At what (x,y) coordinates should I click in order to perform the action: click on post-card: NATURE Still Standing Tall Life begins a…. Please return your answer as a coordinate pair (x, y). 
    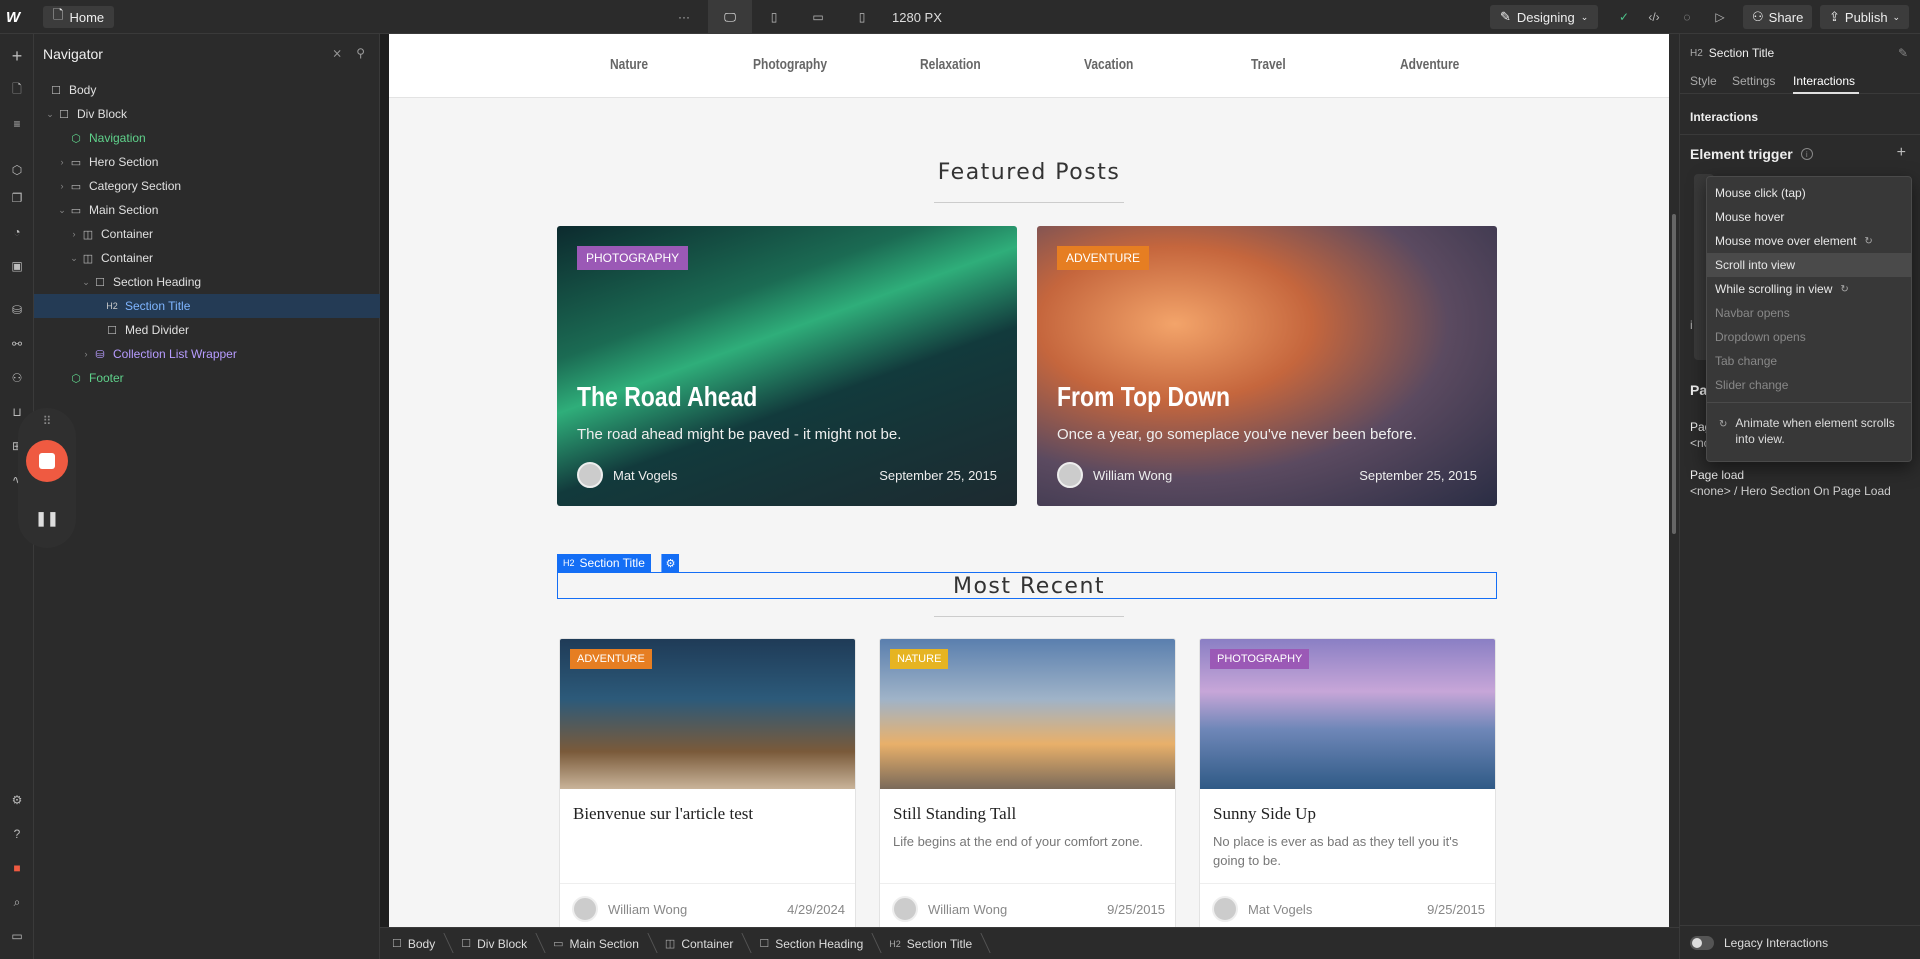
    Looking at the image, I should click on (1027, 782).